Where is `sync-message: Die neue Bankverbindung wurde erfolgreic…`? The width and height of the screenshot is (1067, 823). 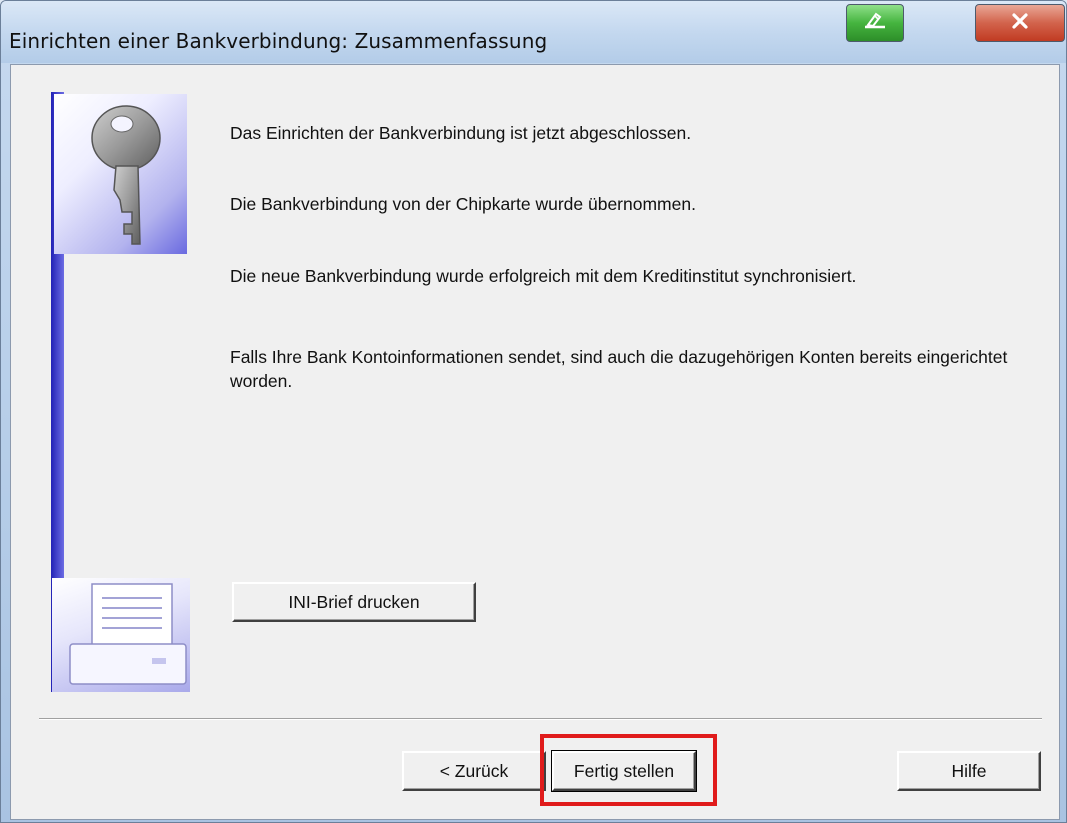
sync-message: Die neue Bankverbindung wurde erfolgreic… is located at coordinates (543, 276).